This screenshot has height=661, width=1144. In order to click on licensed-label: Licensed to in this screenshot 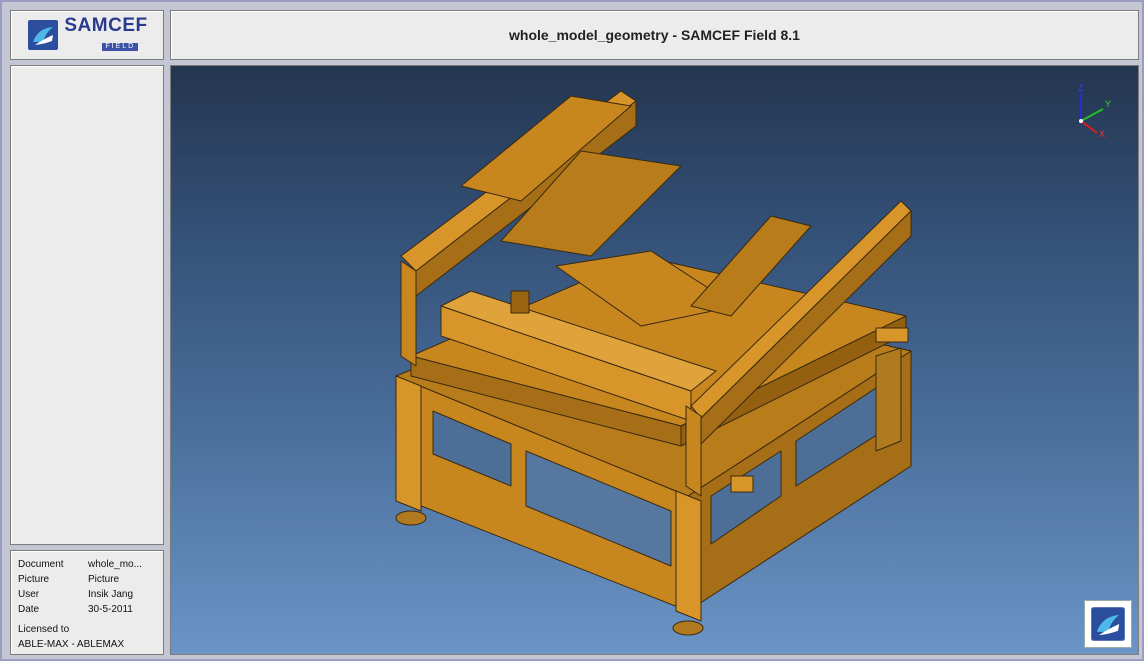, I will do `click(44, 629)`.